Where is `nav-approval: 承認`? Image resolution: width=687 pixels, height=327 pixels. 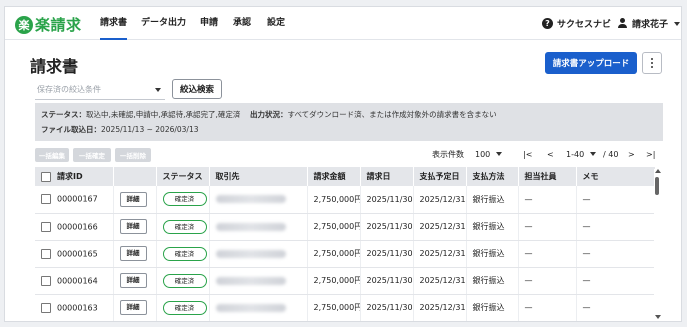 nav-approval: 承認 is located at coordinates (242, 23).